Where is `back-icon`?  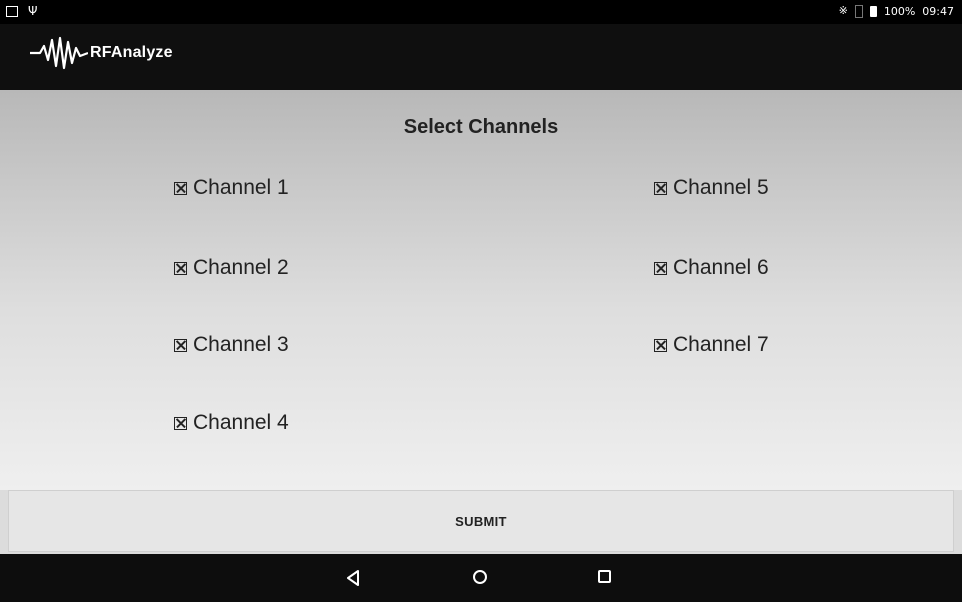
back-icon is located at coordinates (353, 578).